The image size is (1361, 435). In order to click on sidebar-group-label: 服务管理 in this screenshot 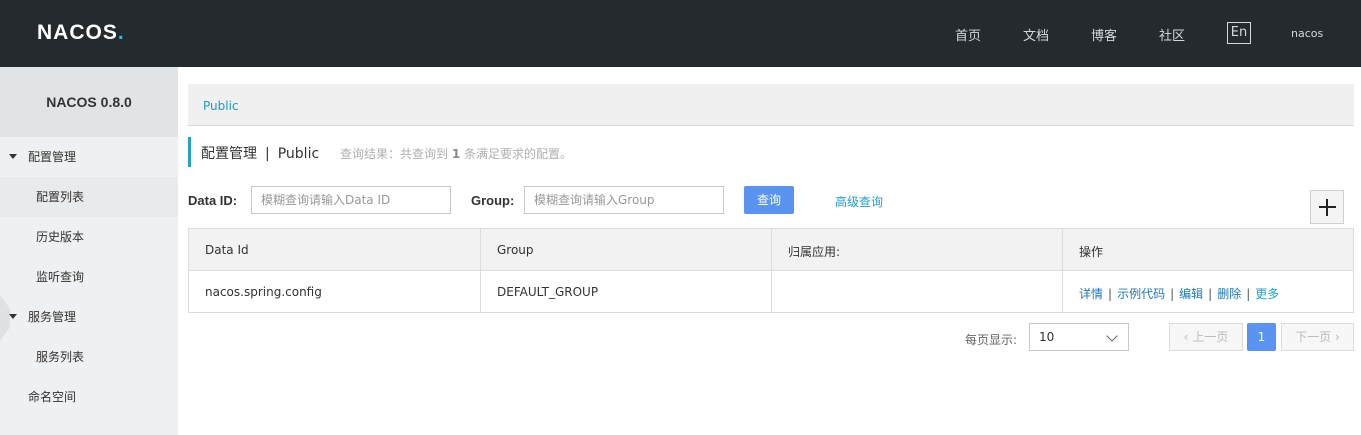, I will do `click(52, 317)`.